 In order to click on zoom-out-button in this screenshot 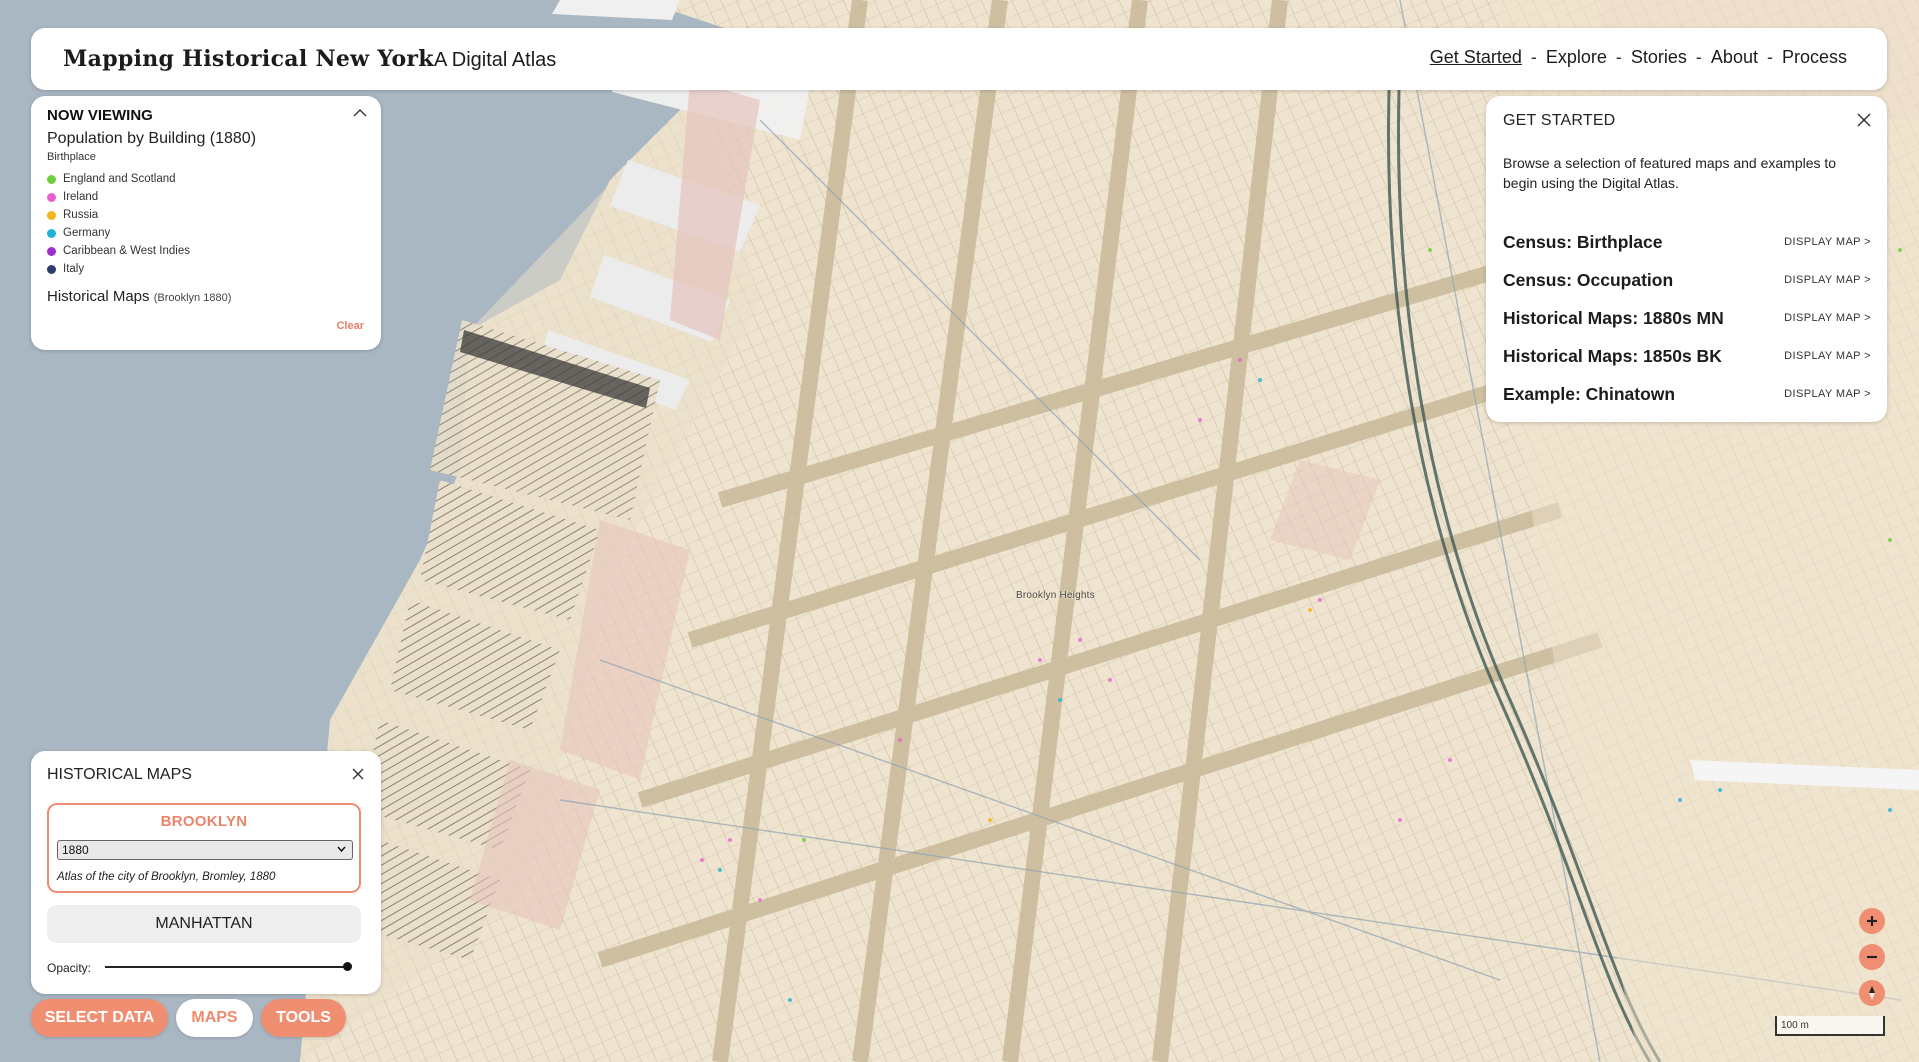, I will do `click(1872, 957)`.